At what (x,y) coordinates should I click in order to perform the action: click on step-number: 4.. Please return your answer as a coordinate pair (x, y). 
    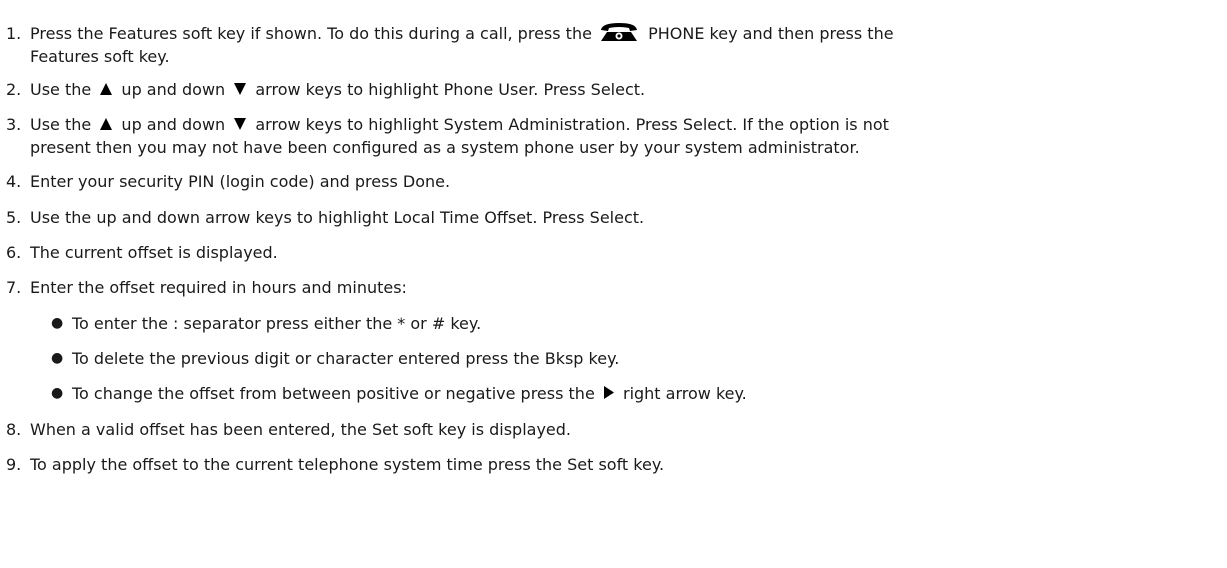
    Looking at the image, I should click on (14, 181).